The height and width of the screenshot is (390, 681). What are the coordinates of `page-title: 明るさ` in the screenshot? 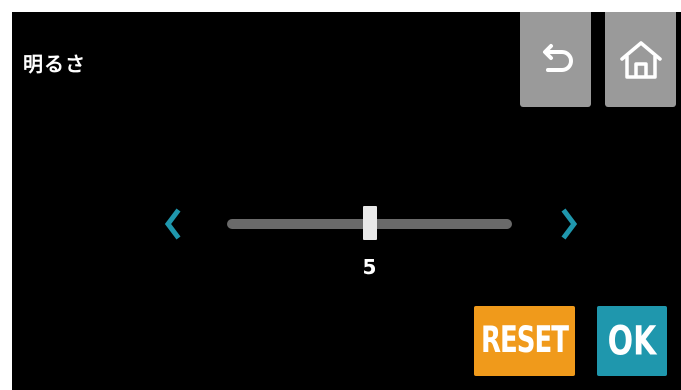 It's located at (54, 64).